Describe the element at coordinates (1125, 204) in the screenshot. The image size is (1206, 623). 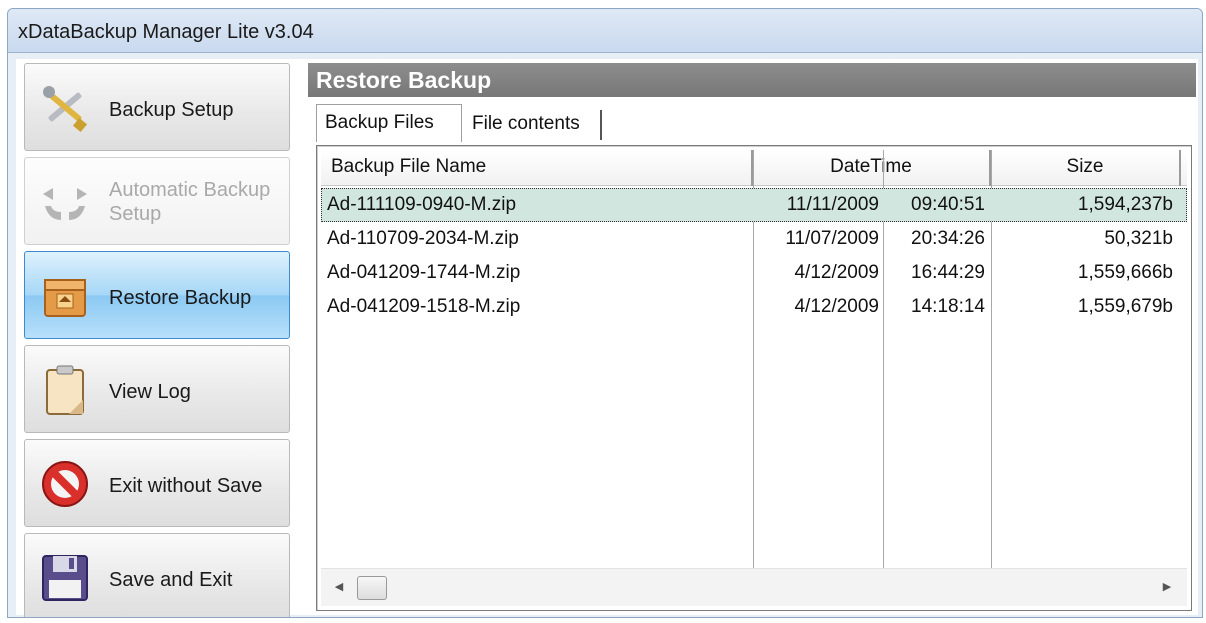
I see `size-cell: 1,594,237b` at that location.